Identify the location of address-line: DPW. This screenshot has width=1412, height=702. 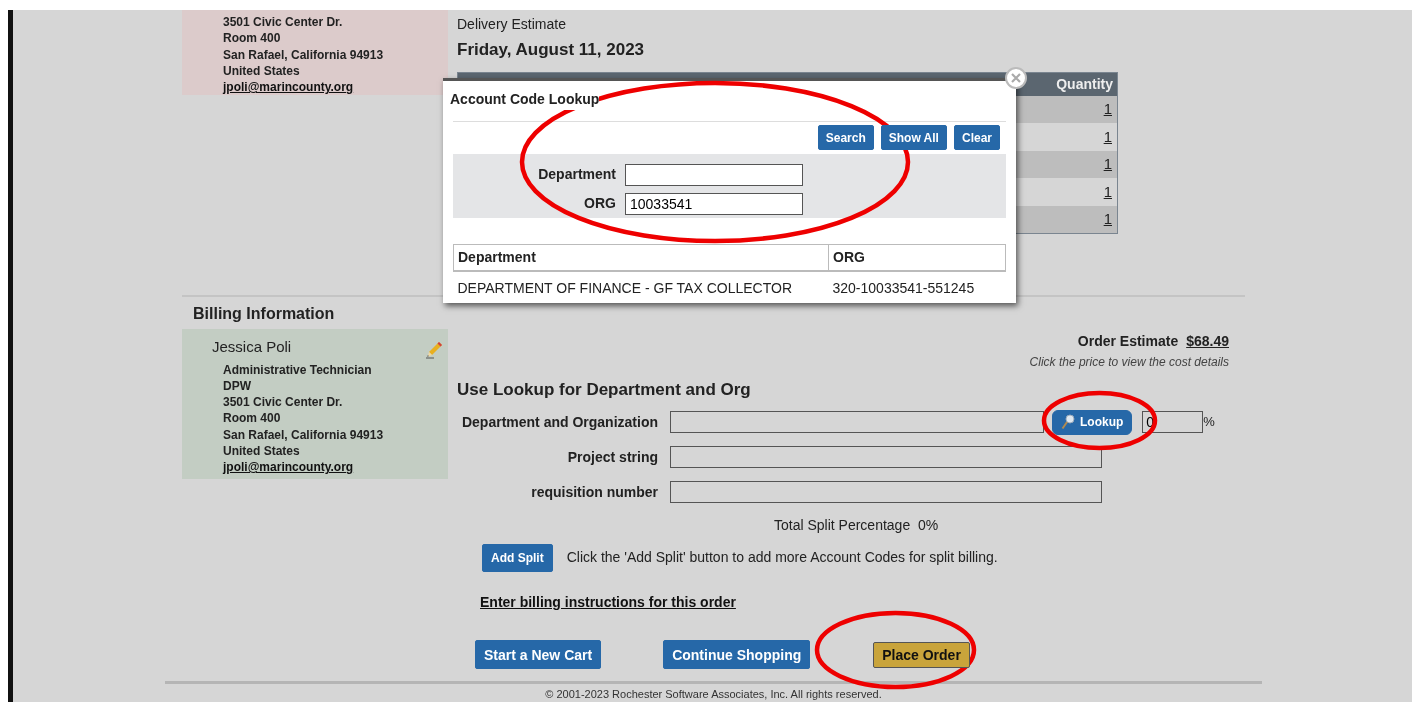
(237, 386).